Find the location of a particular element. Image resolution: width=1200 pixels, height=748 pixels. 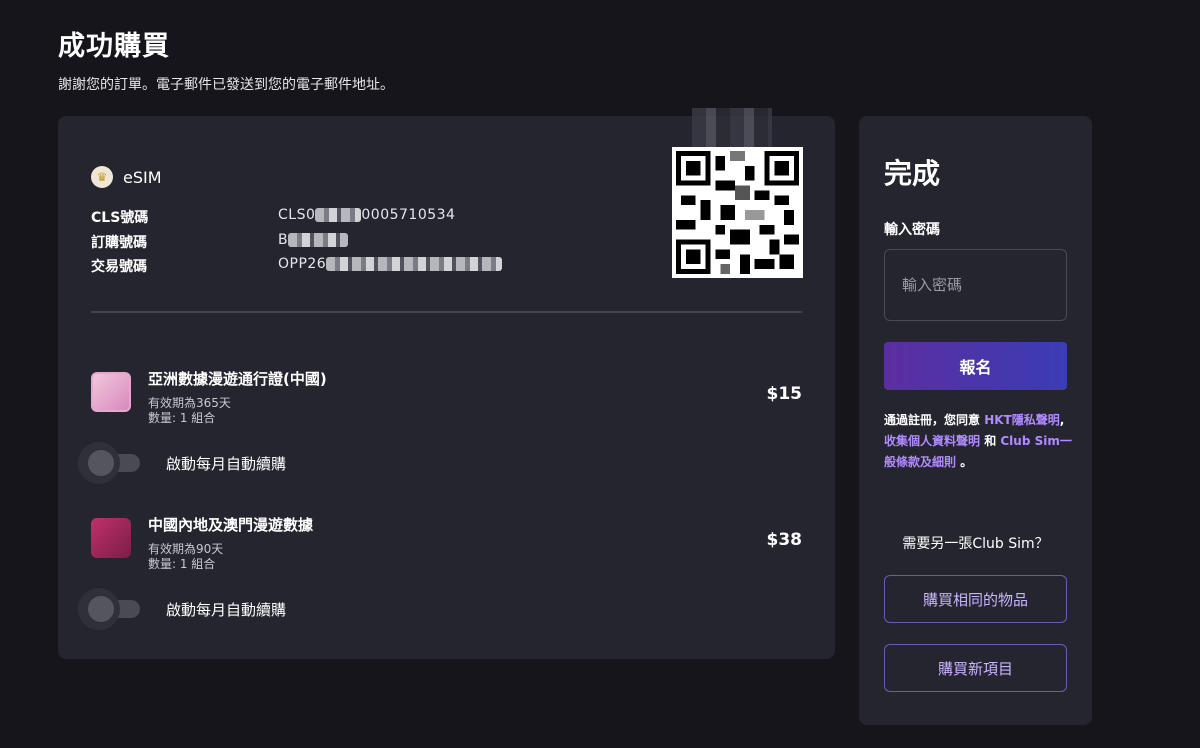

privacy-link: HKT隱私聲明 is located at coordinates (1022, 420).